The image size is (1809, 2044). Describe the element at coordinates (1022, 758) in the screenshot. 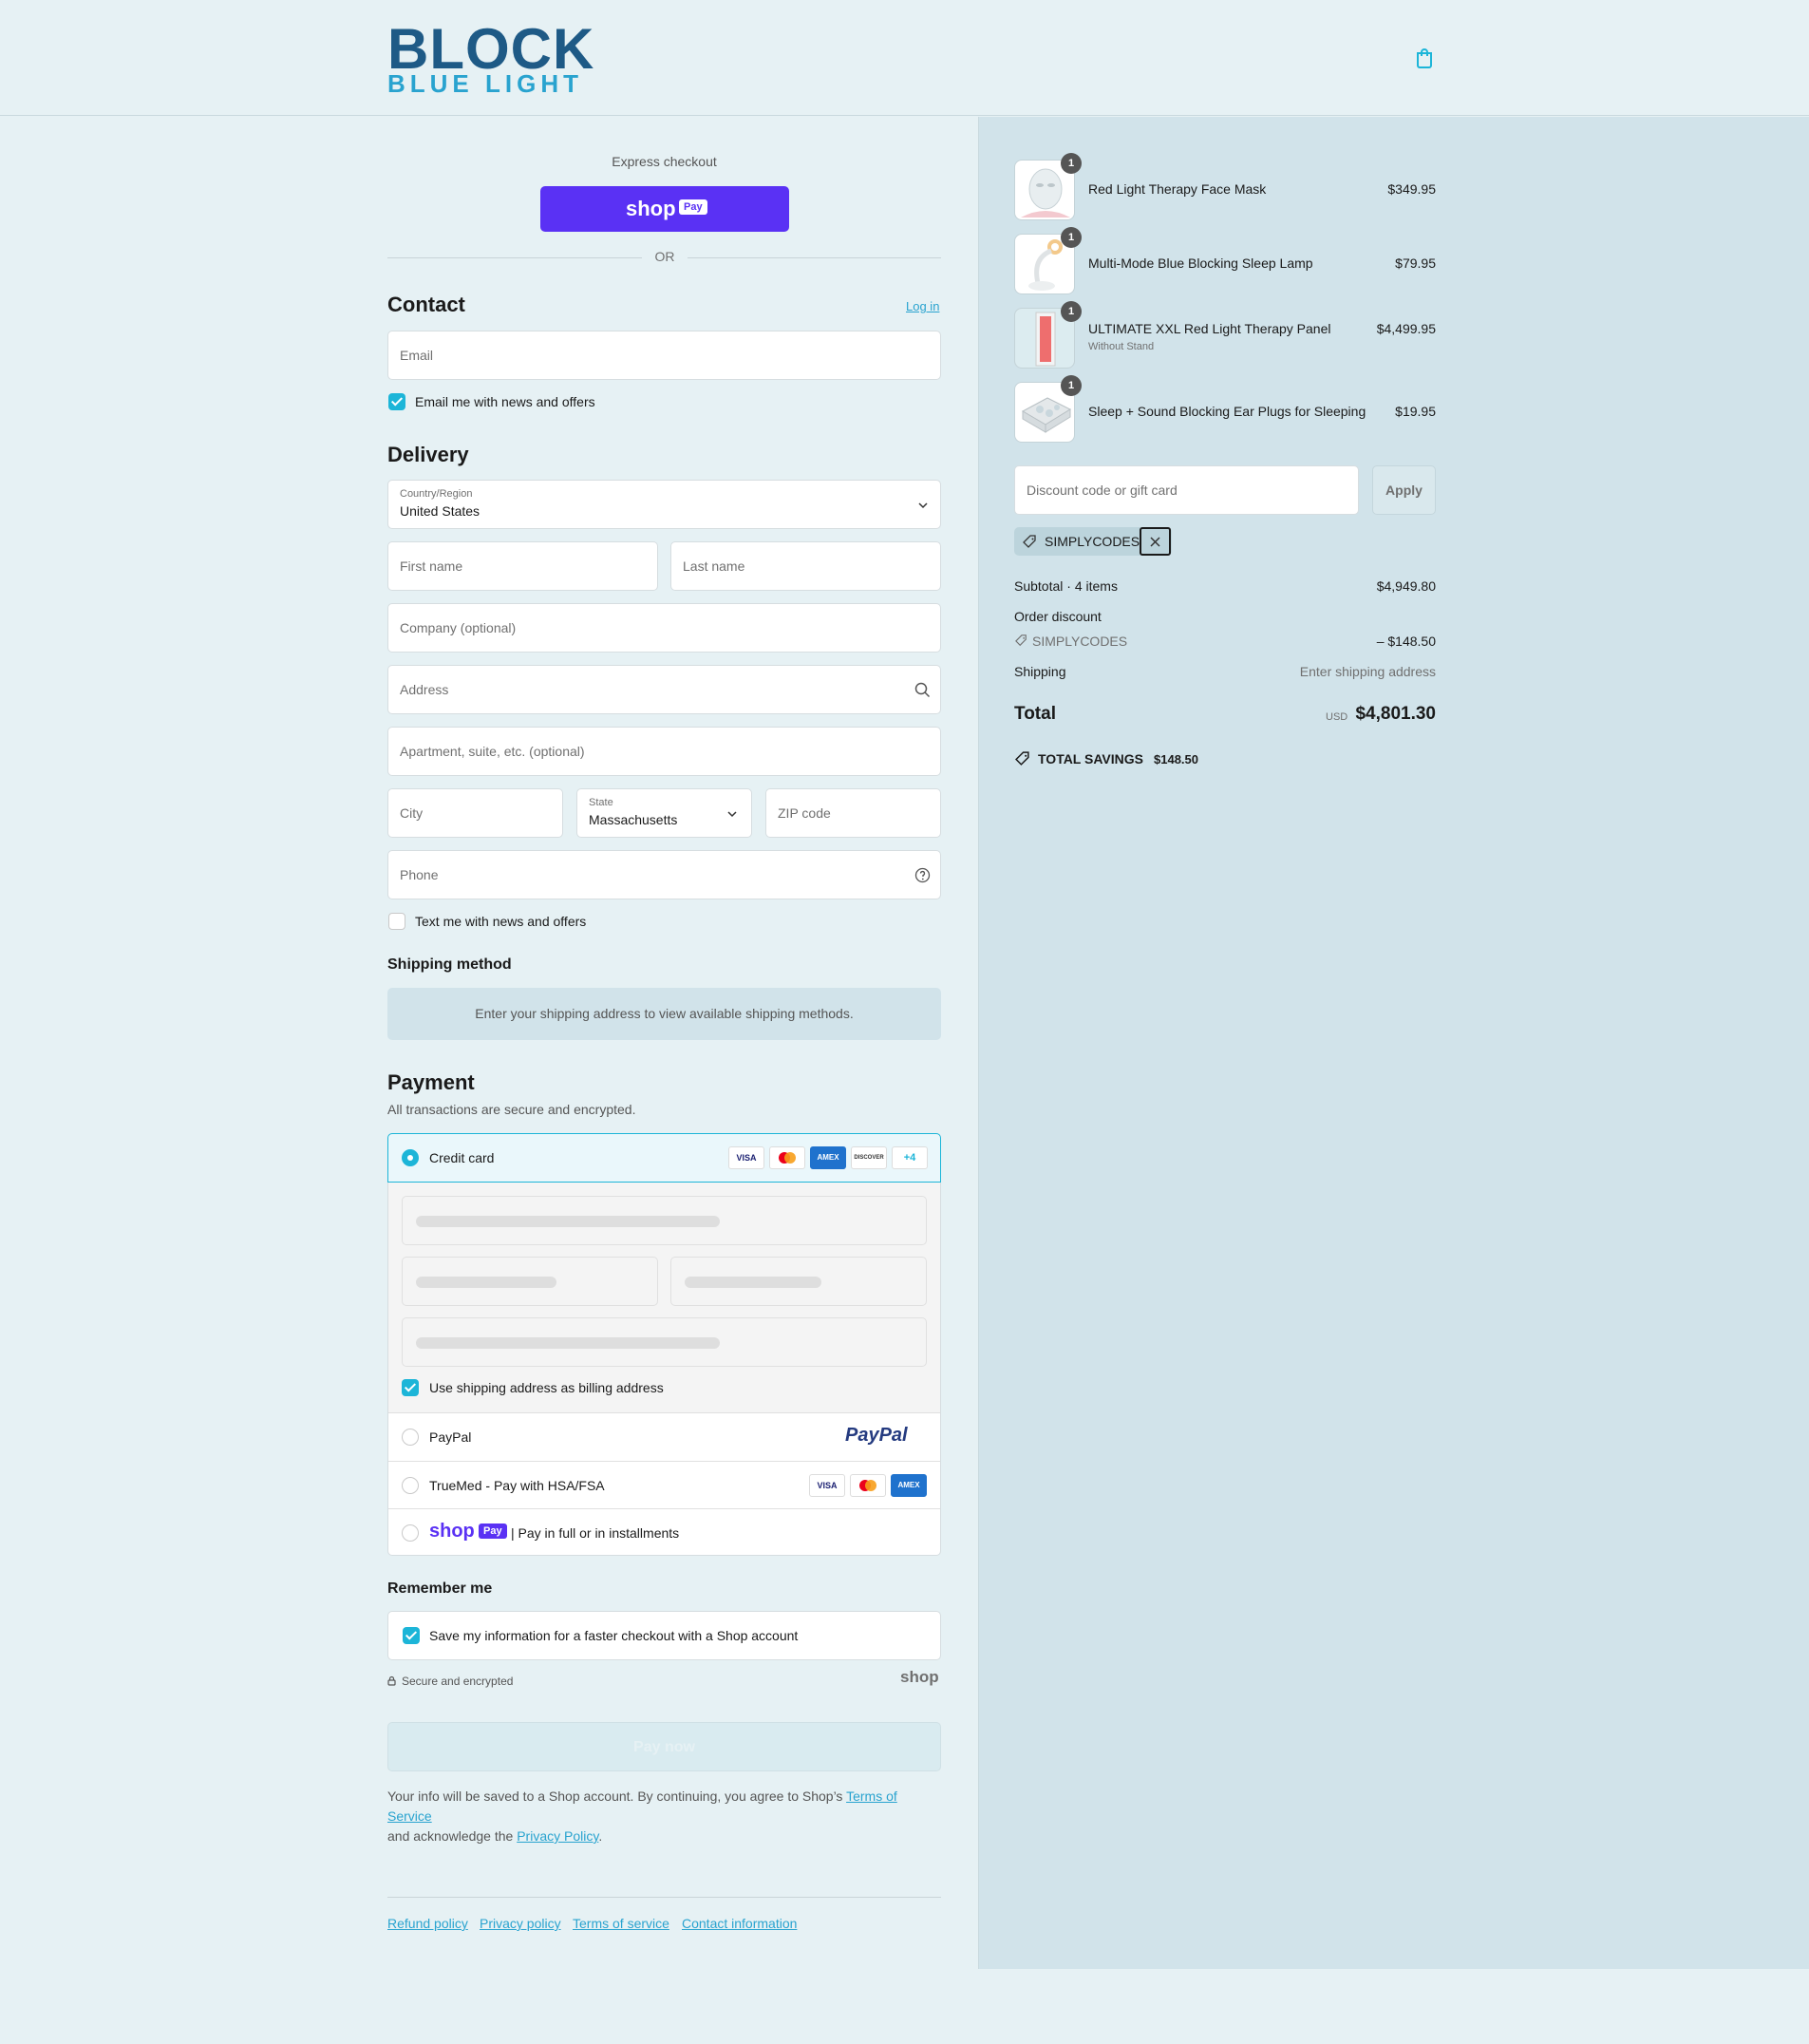

I see `savings-tag-icon` at that location.